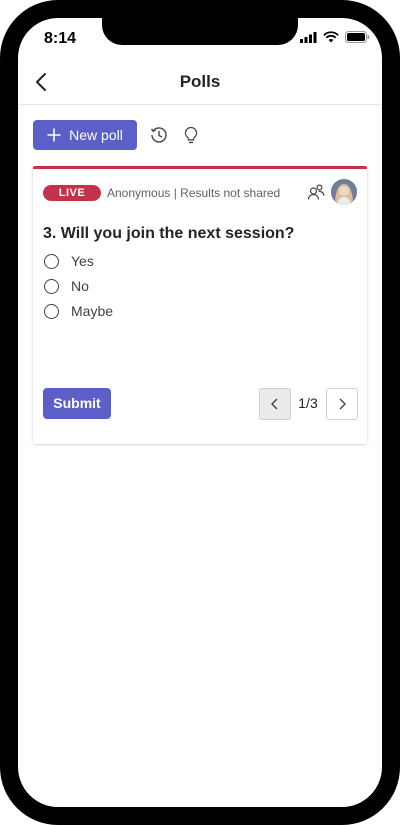 The width and height of the screenshot is (400, 825). What do you see at coordinates (60, 38) in the screenshot?
I see `status-time: 8:14` at bounding box center [60, 38].